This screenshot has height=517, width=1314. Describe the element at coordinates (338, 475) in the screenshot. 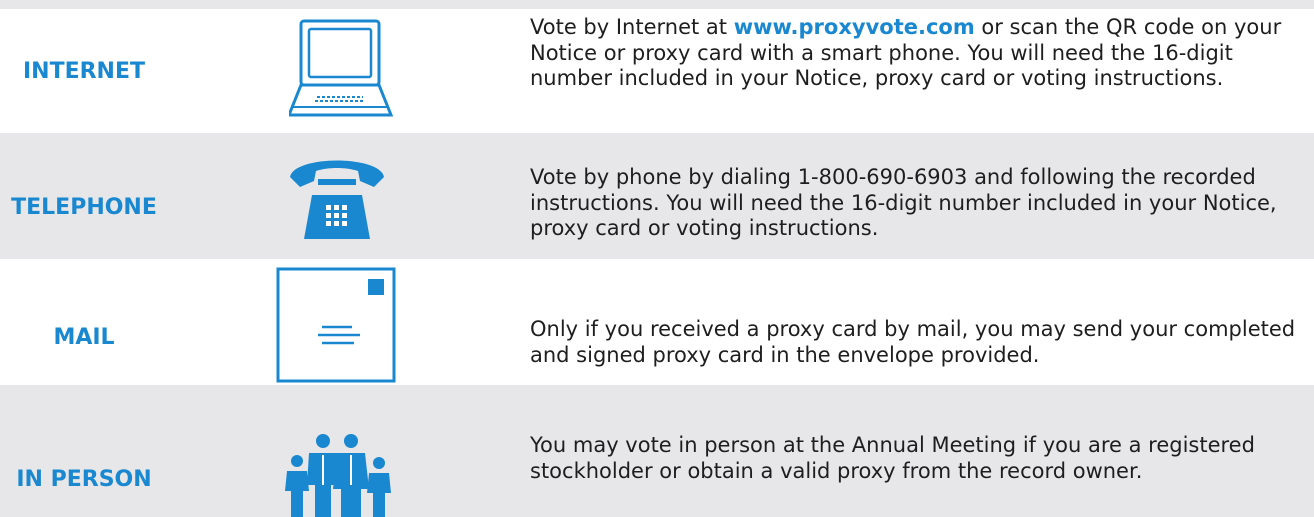

I see `people-icon` at that location.